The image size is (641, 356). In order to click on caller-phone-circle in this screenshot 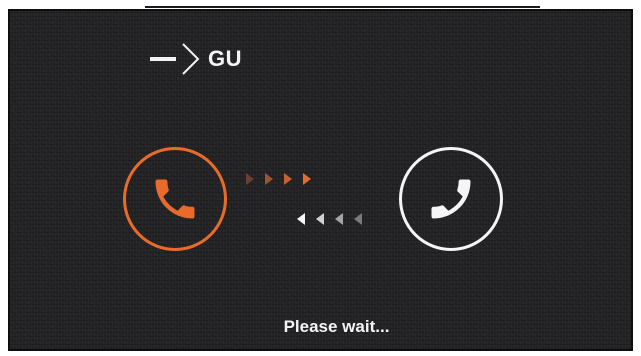, I will do `click(175, 199)`.